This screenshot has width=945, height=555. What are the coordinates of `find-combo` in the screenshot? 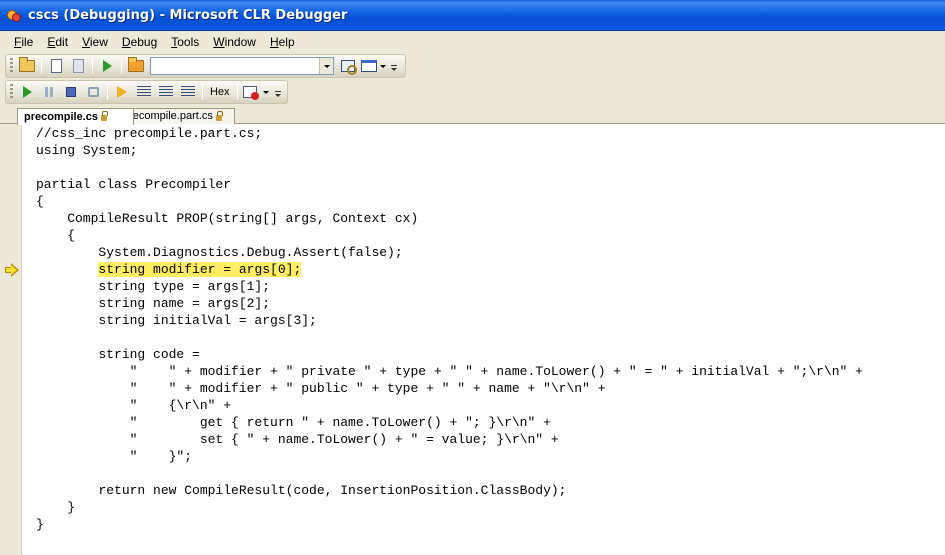 It's located at (242, 66).